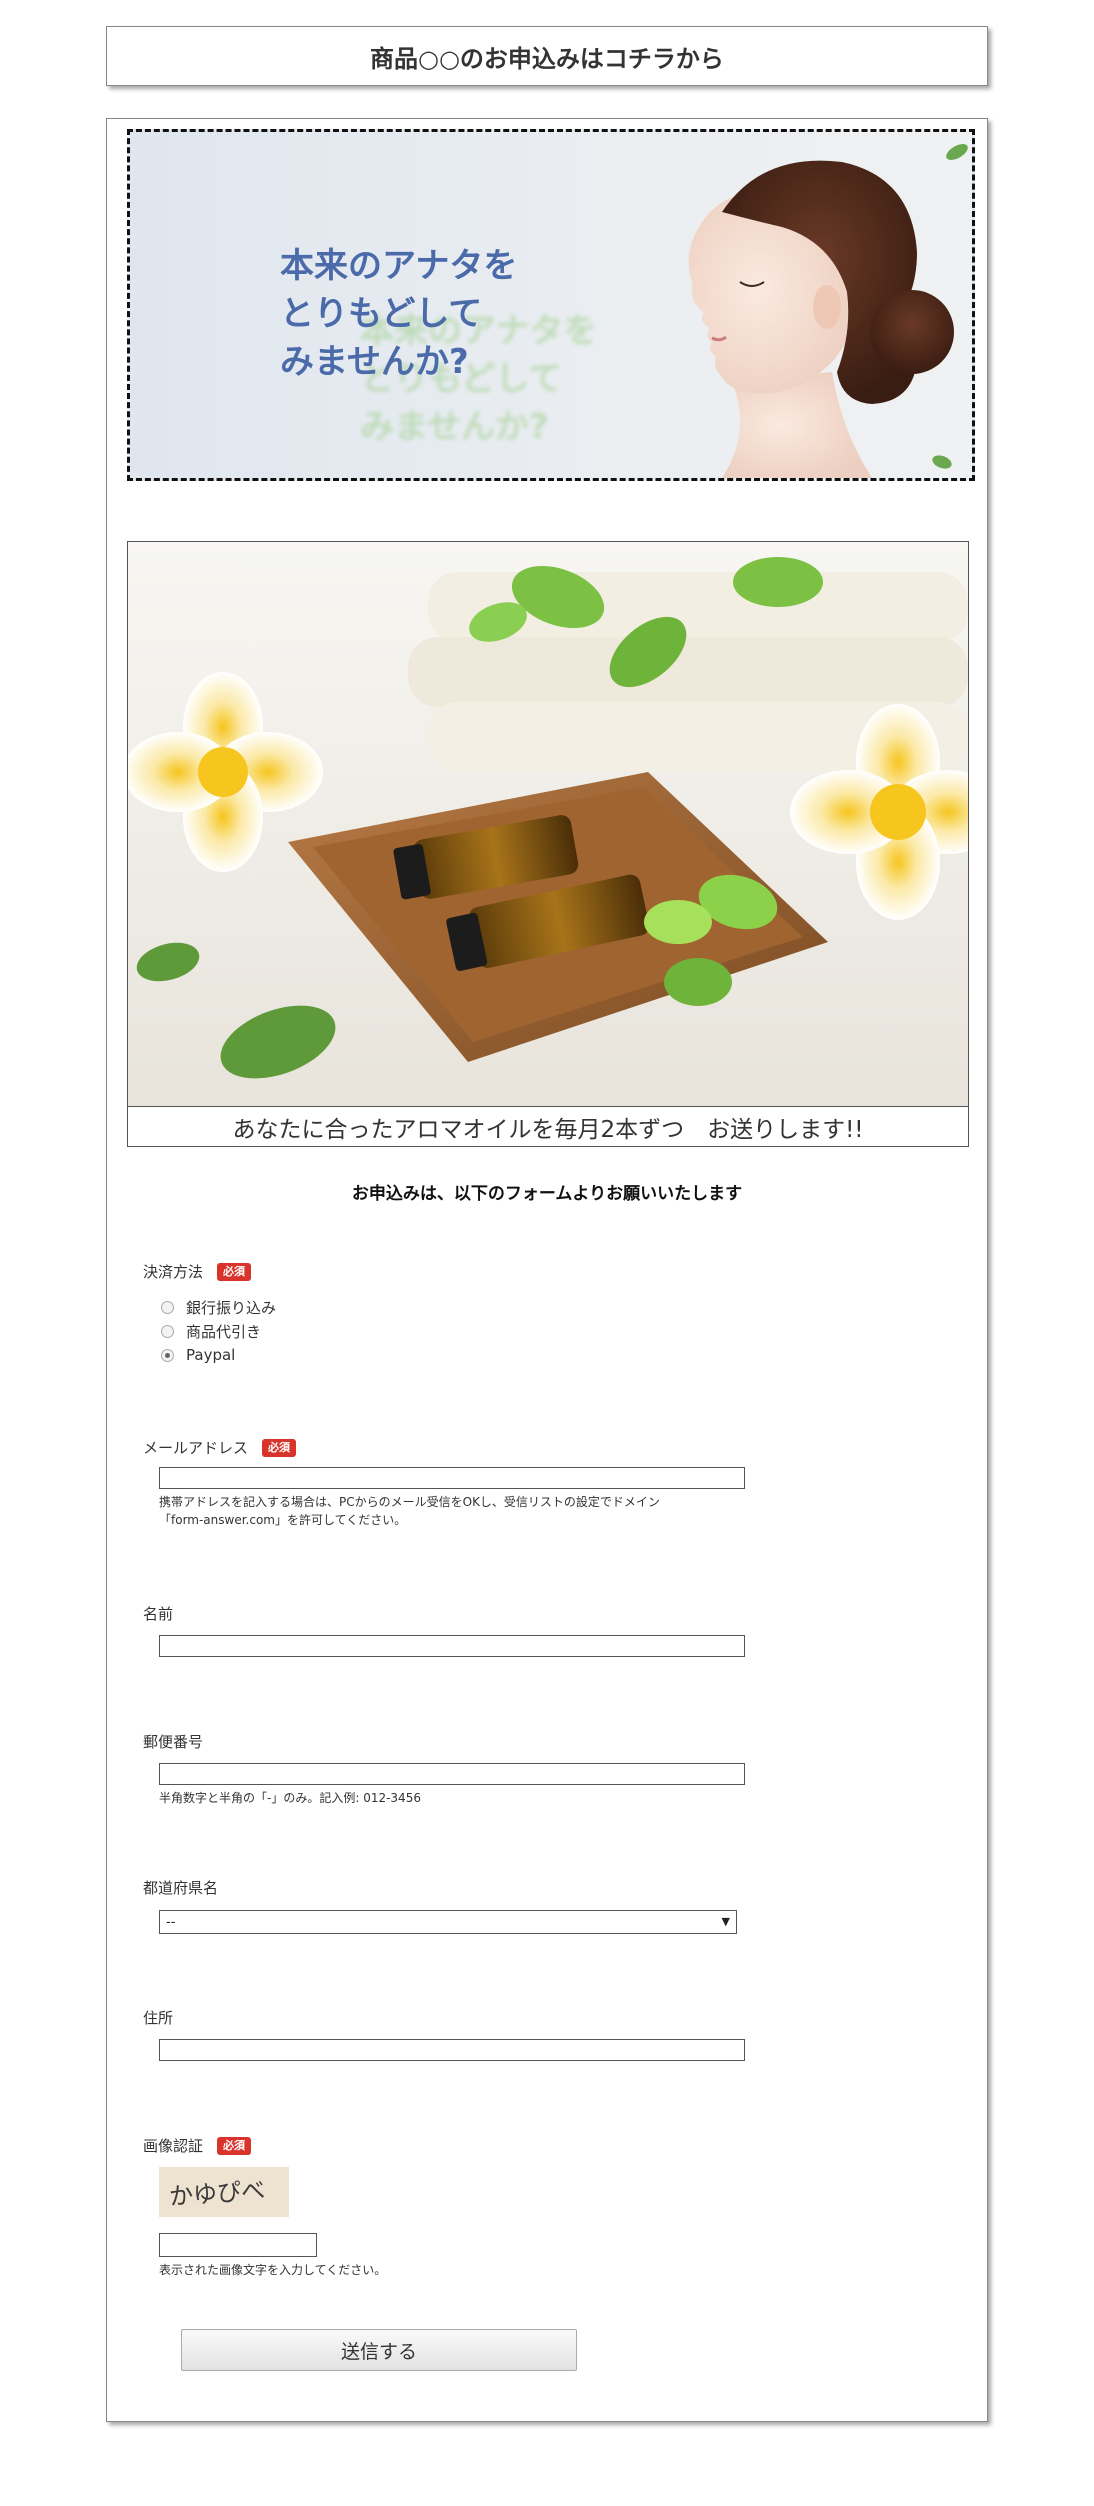 Image resolution: width=1094 pixels, height=2506 pixels. I want to click on payment-option-cod: 商品代引き, so click(218, 1331).